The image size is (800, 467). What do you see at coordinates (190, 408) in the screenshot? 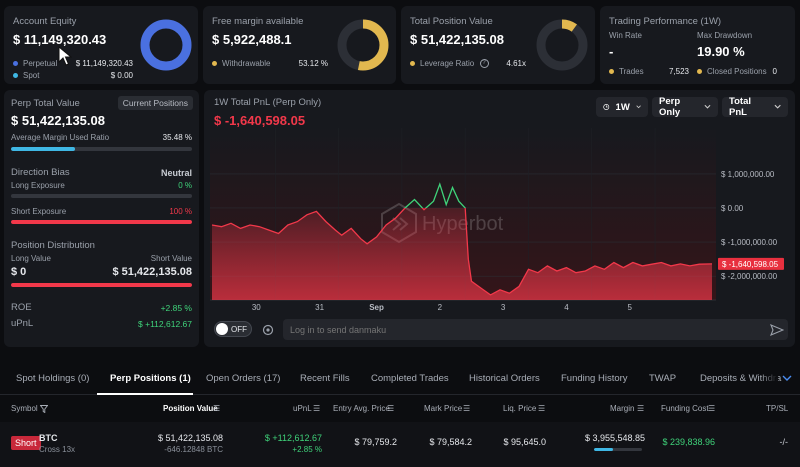
I see `header-position-value: Position Value` at bounding box center [190, 408].